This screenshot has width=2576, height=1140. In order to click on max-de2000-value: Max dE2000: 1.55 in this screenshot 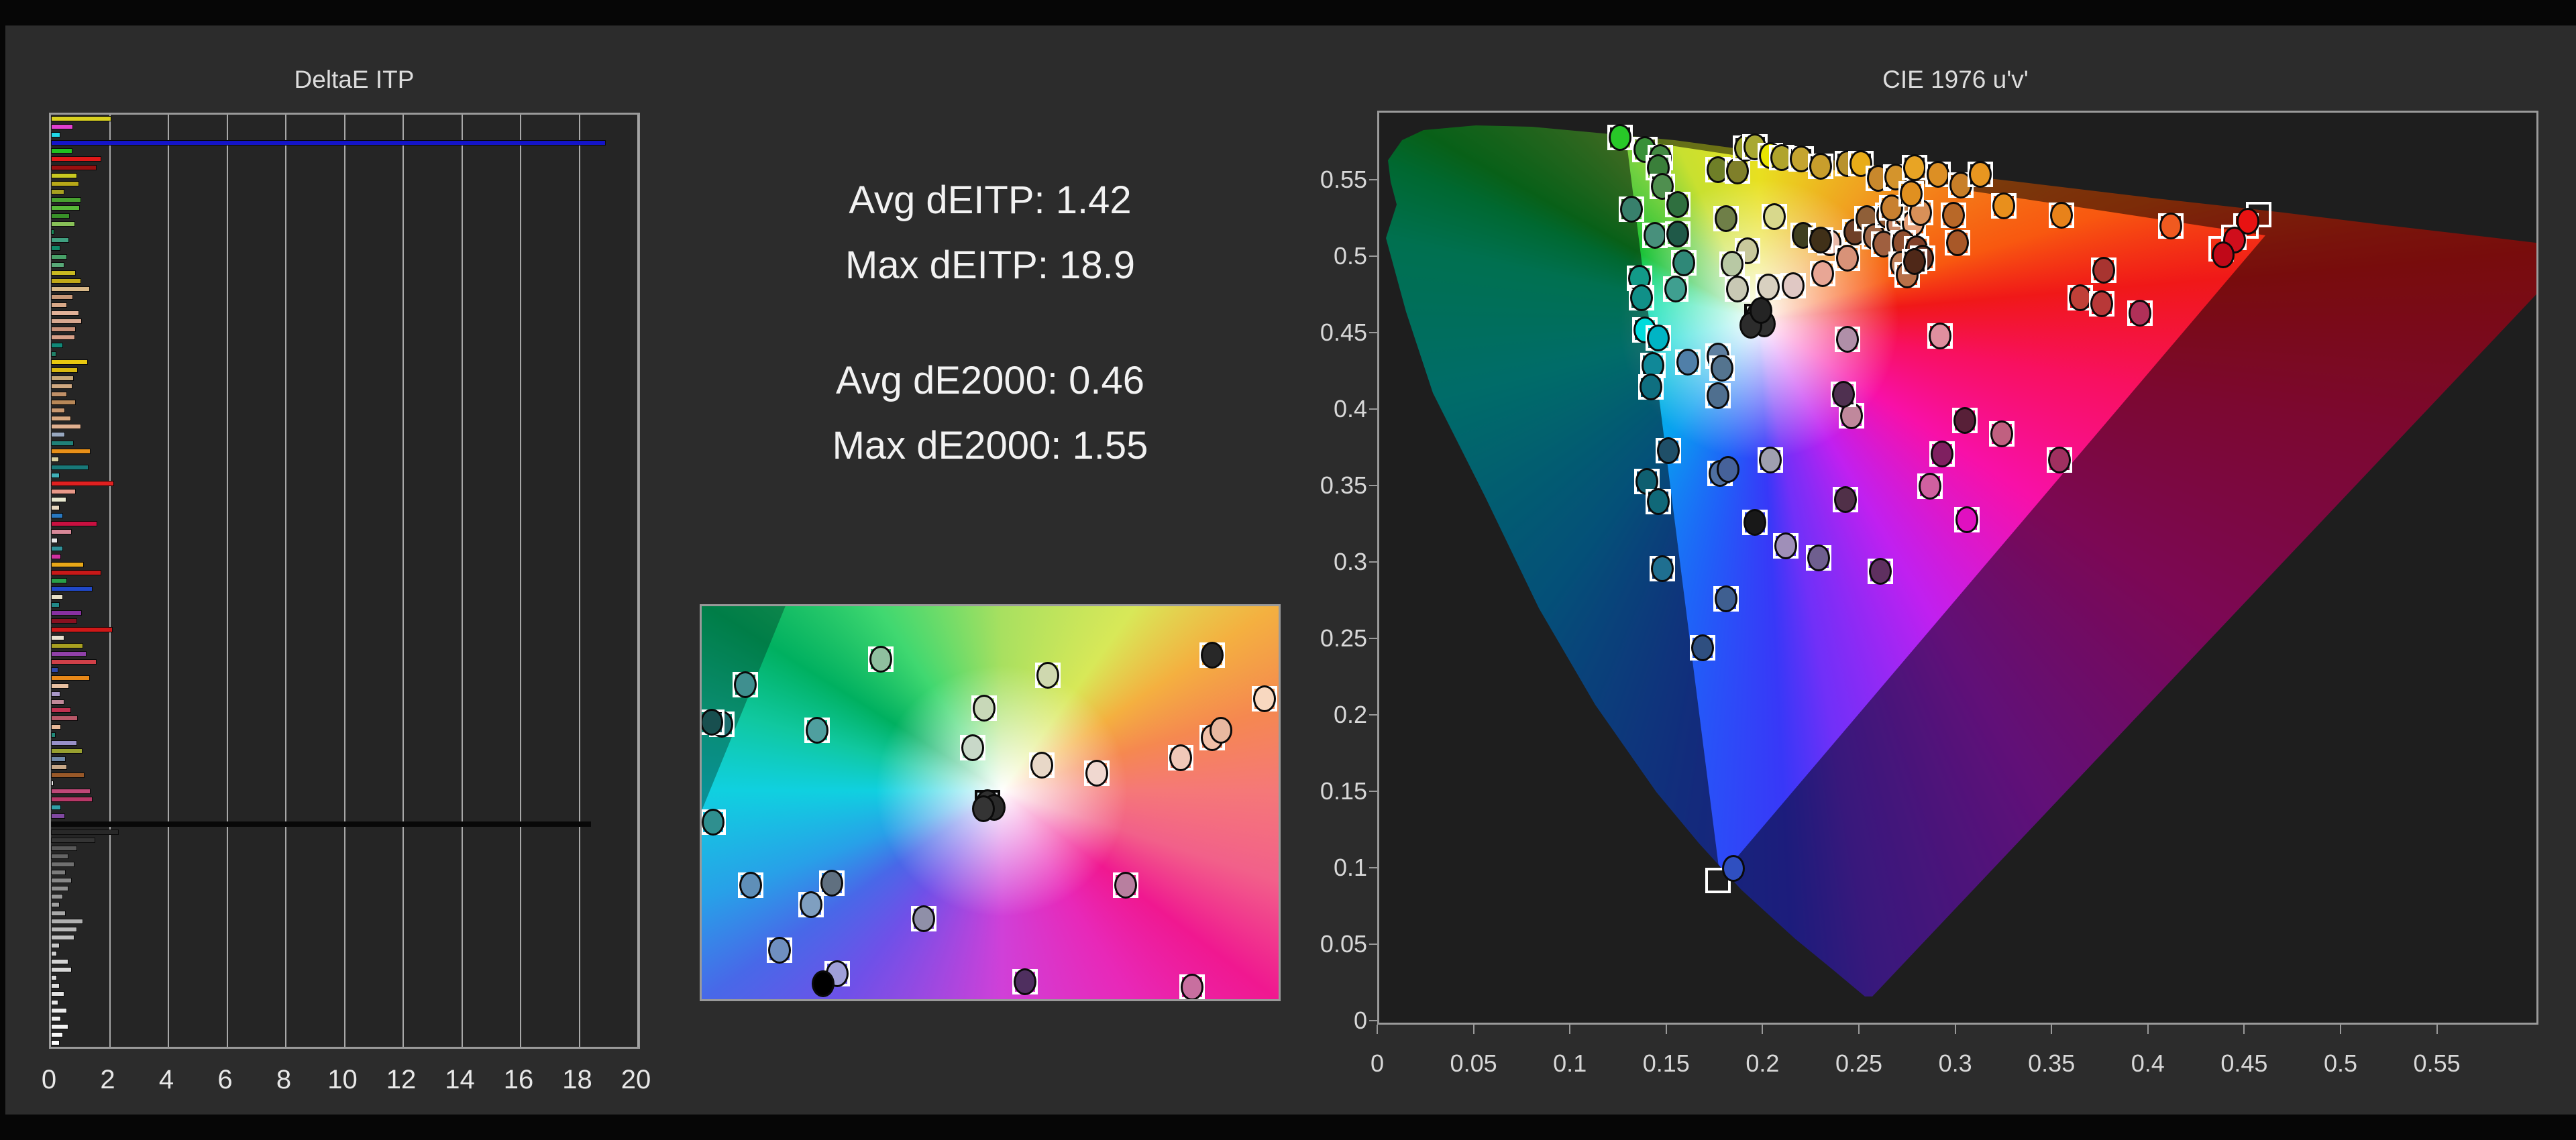, I will do `click(990, 445)`.